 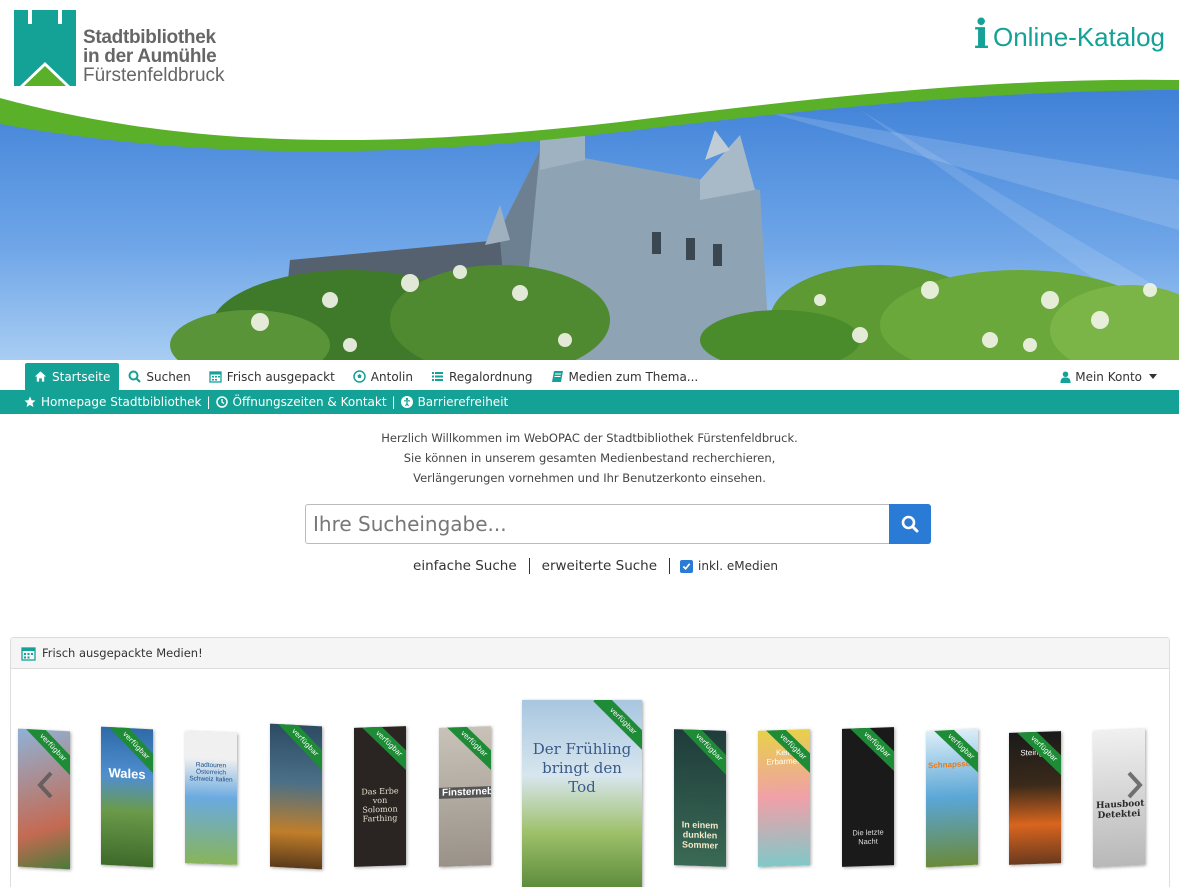 What do you see at coordinates (465, 566) in the screenshot?
I see `simple-search-link: einfache Suche` at bounding box center [465, 566].